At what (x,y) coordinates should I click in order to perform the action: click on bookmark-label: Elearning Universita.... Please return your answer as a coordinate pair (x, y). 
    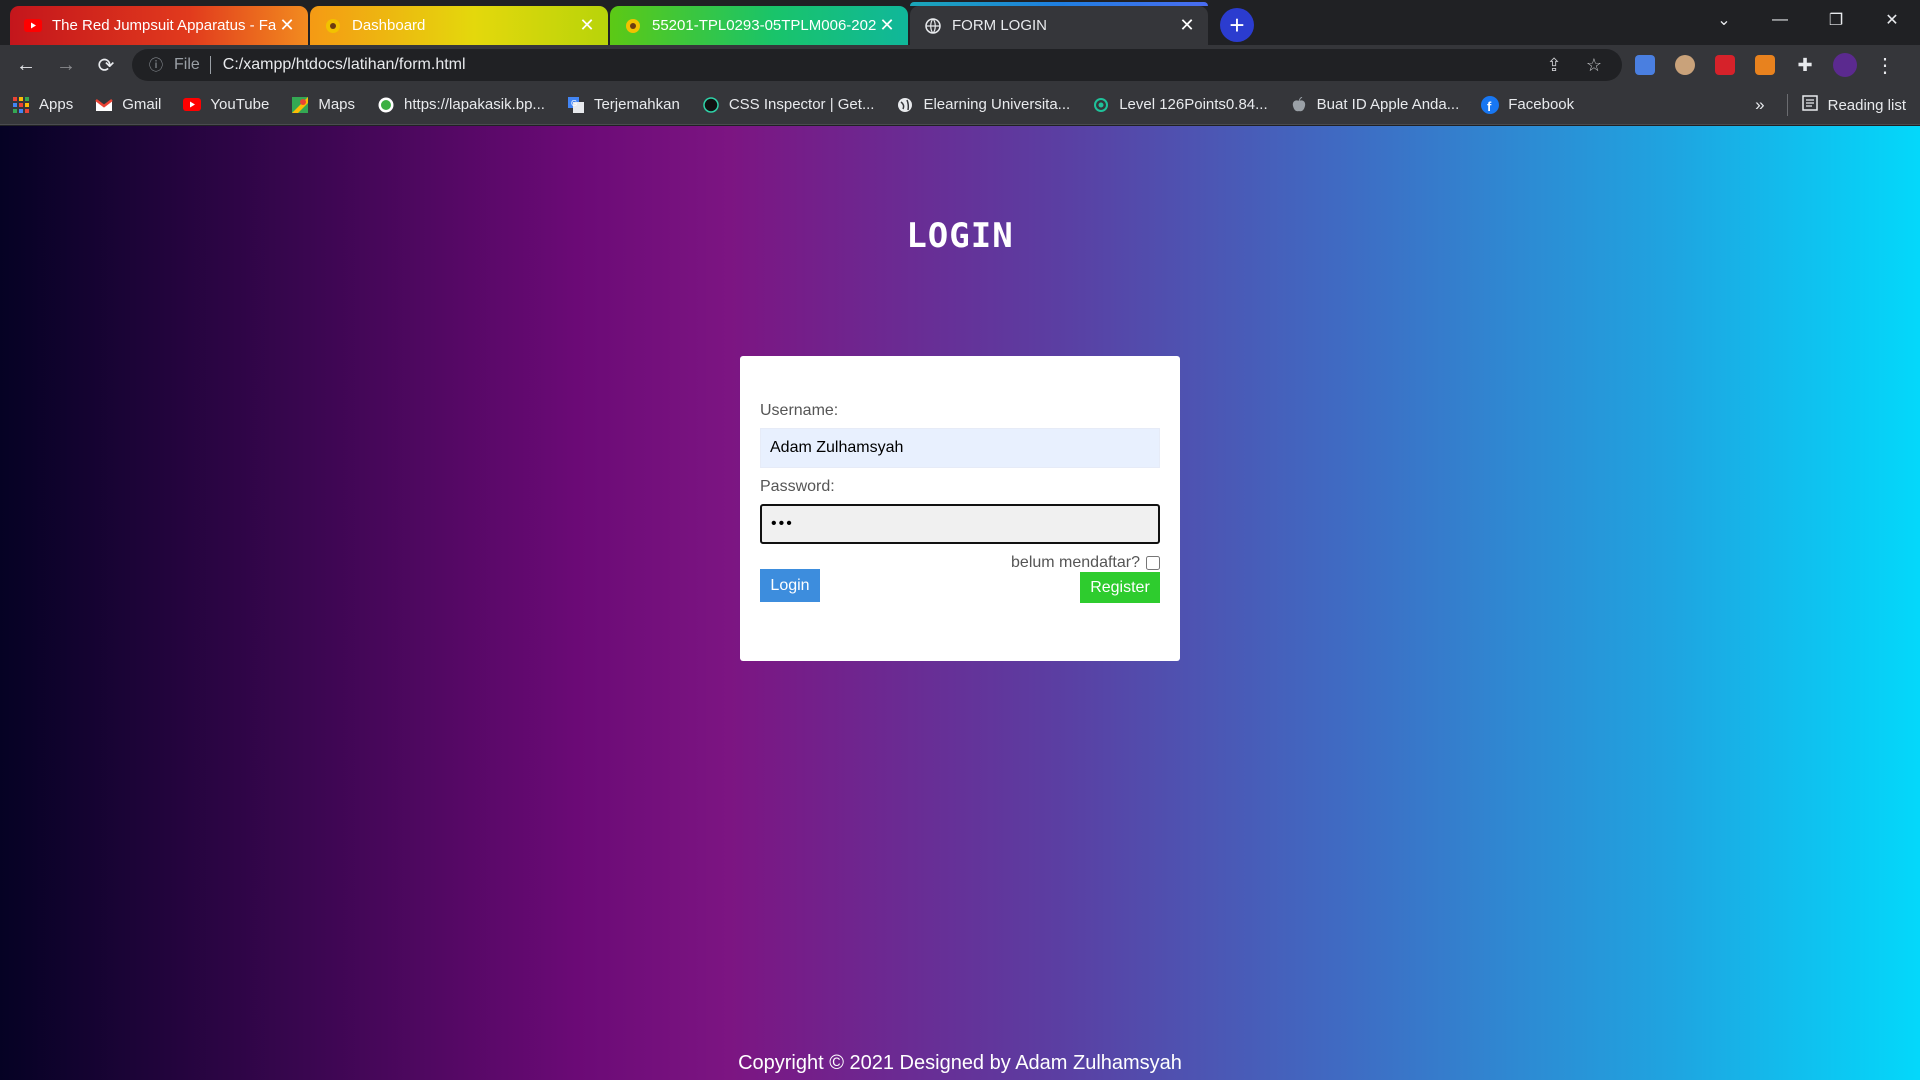
    Looking at the image, I should click on (997, 104).